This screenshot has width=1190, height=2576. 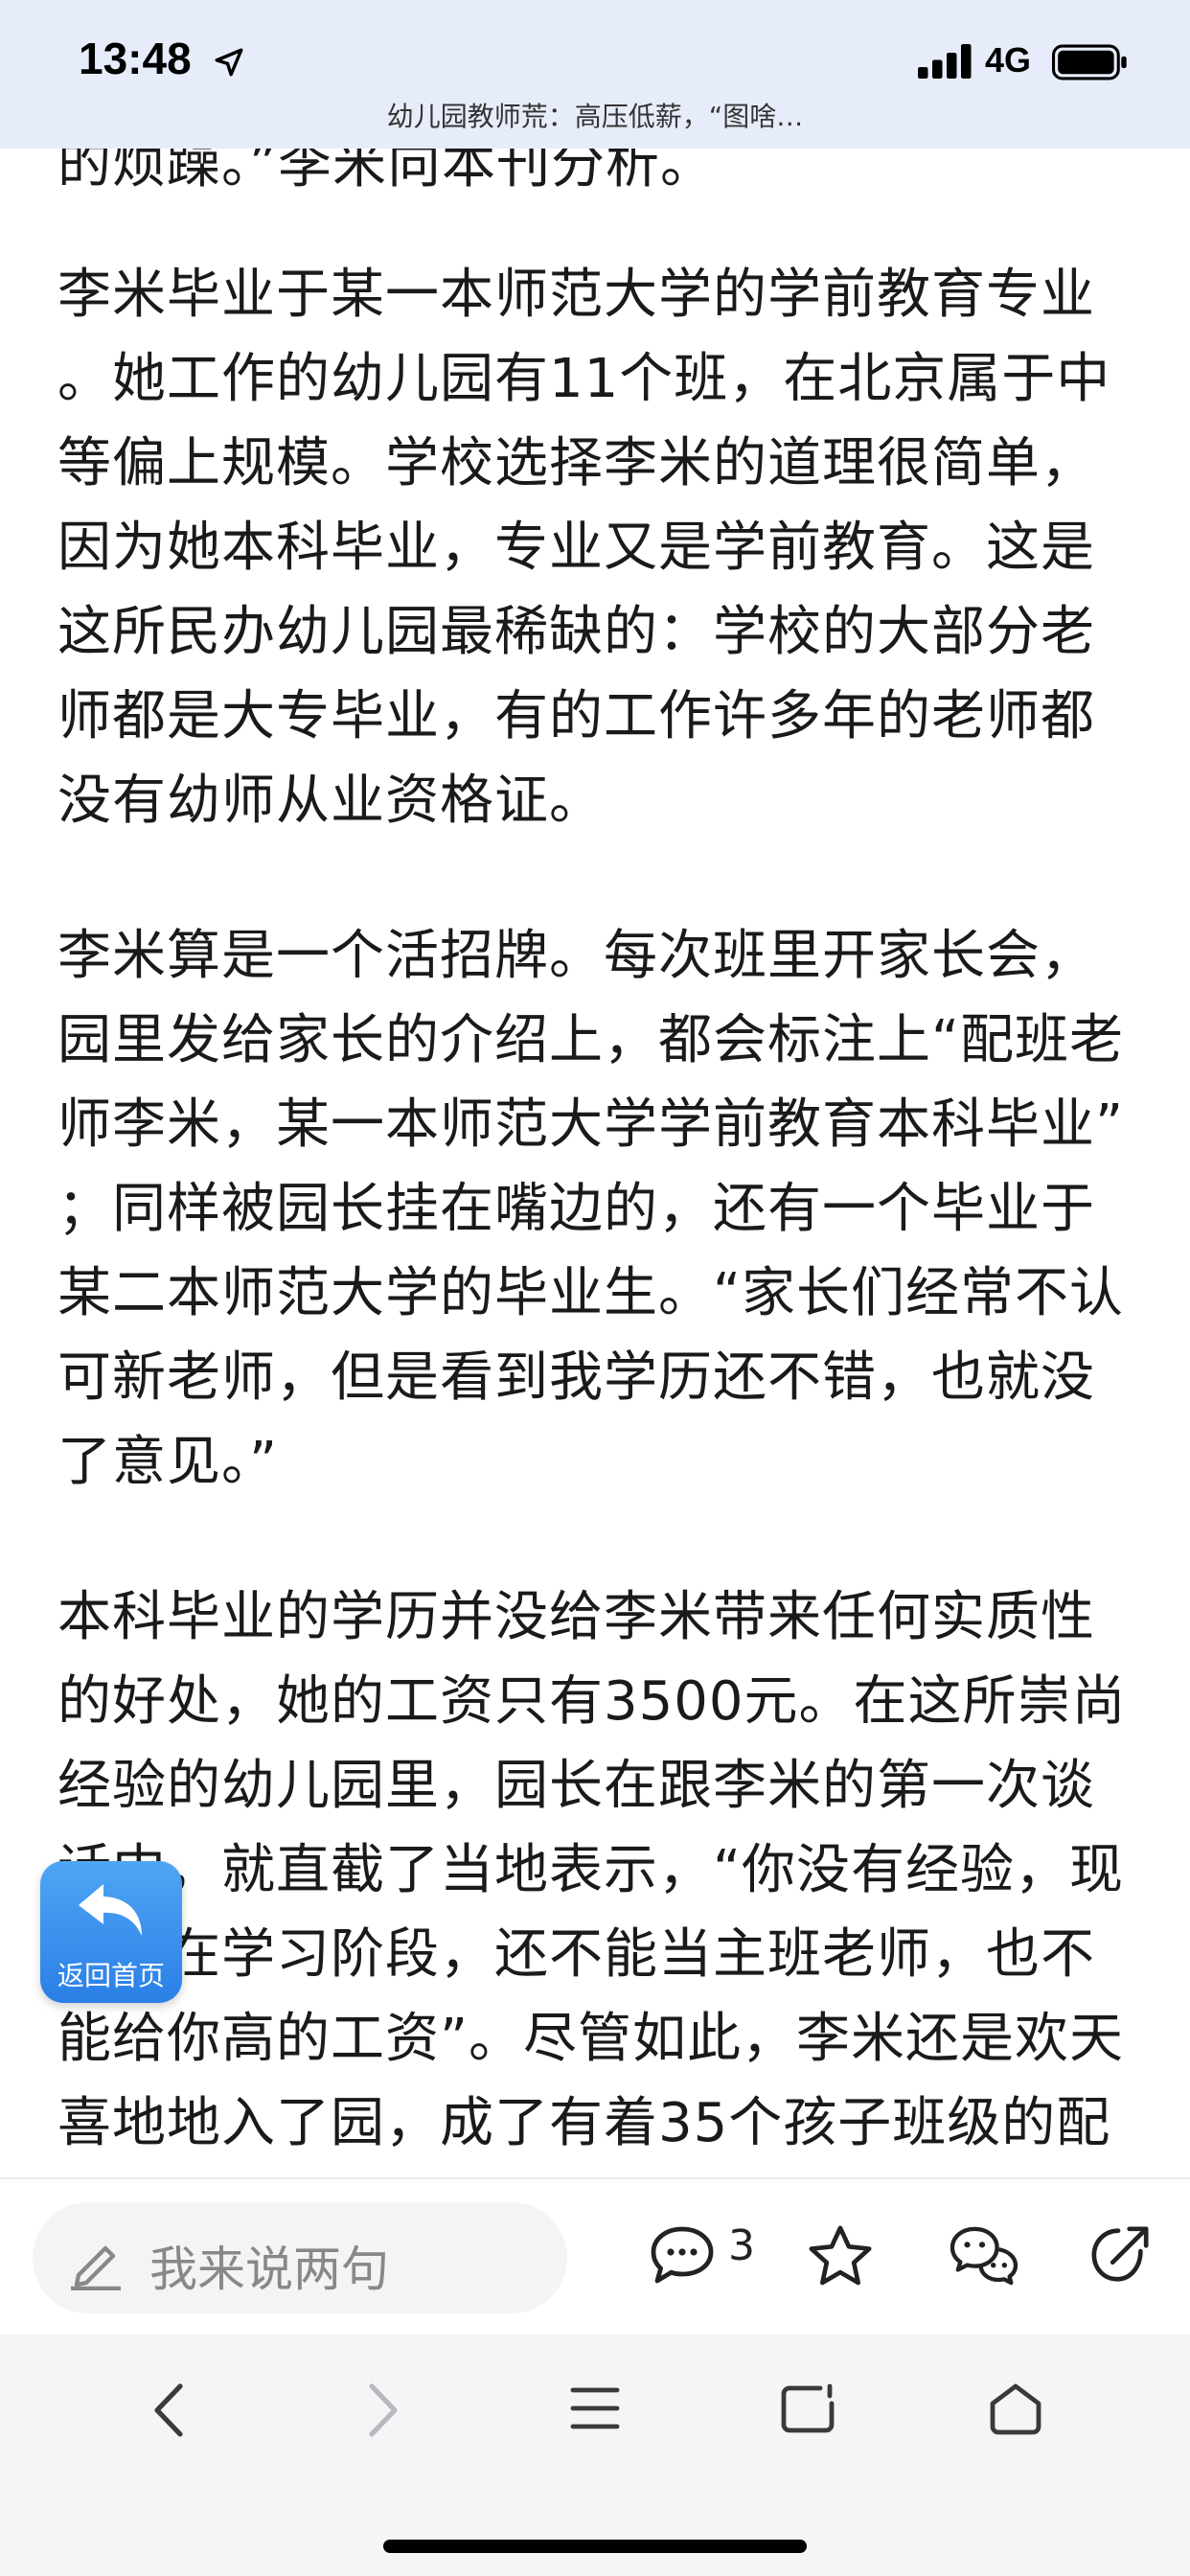 What do you see at coordinates (383, 2410) in the screenshot?
I see `forward-chevron-icon` at bounding box center [383, 2410].